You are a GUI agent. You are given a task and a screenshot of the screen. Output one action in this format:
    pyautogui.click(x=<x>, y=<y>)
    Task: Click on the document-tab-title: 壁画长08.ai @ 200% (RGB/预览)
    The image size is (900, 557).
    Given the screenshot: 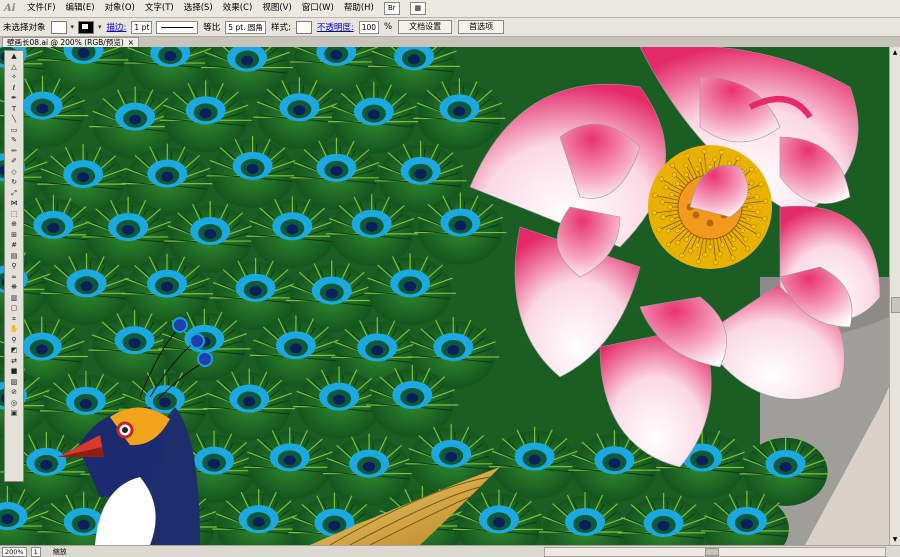 What is the action you would take?
    pyautogui.click(x=65, y=42)
    